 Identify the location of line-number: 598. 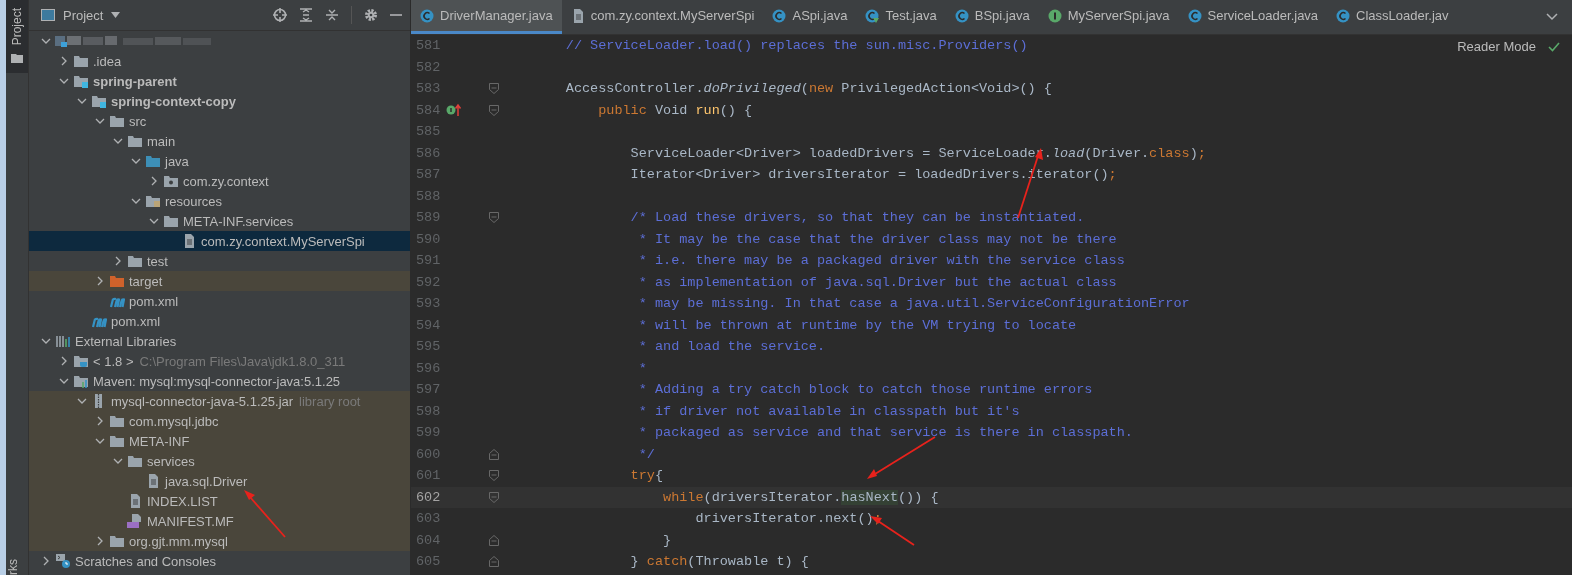
(428, 411).